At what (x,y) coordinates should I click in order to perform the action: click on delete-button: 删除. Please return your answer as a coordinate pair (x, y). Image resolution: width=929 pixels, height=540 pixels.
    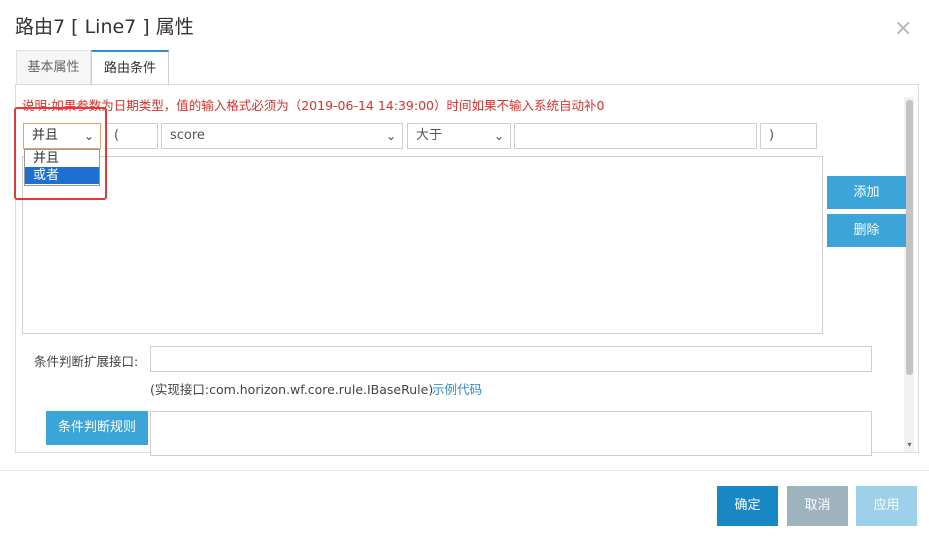
    Looking at the image, I should click on (866, 230).